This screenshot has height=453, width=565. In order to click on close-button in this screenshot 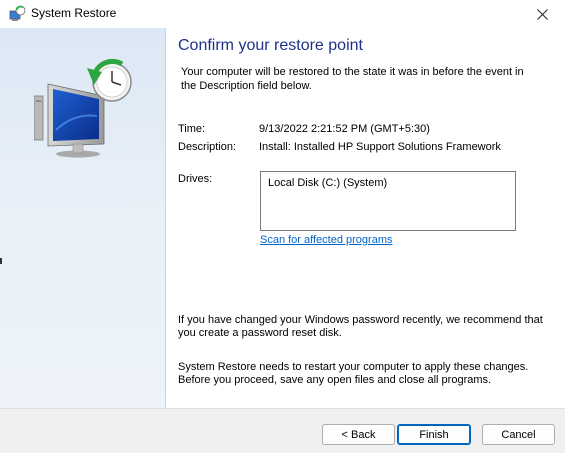, I will do `click(542, 14)`.